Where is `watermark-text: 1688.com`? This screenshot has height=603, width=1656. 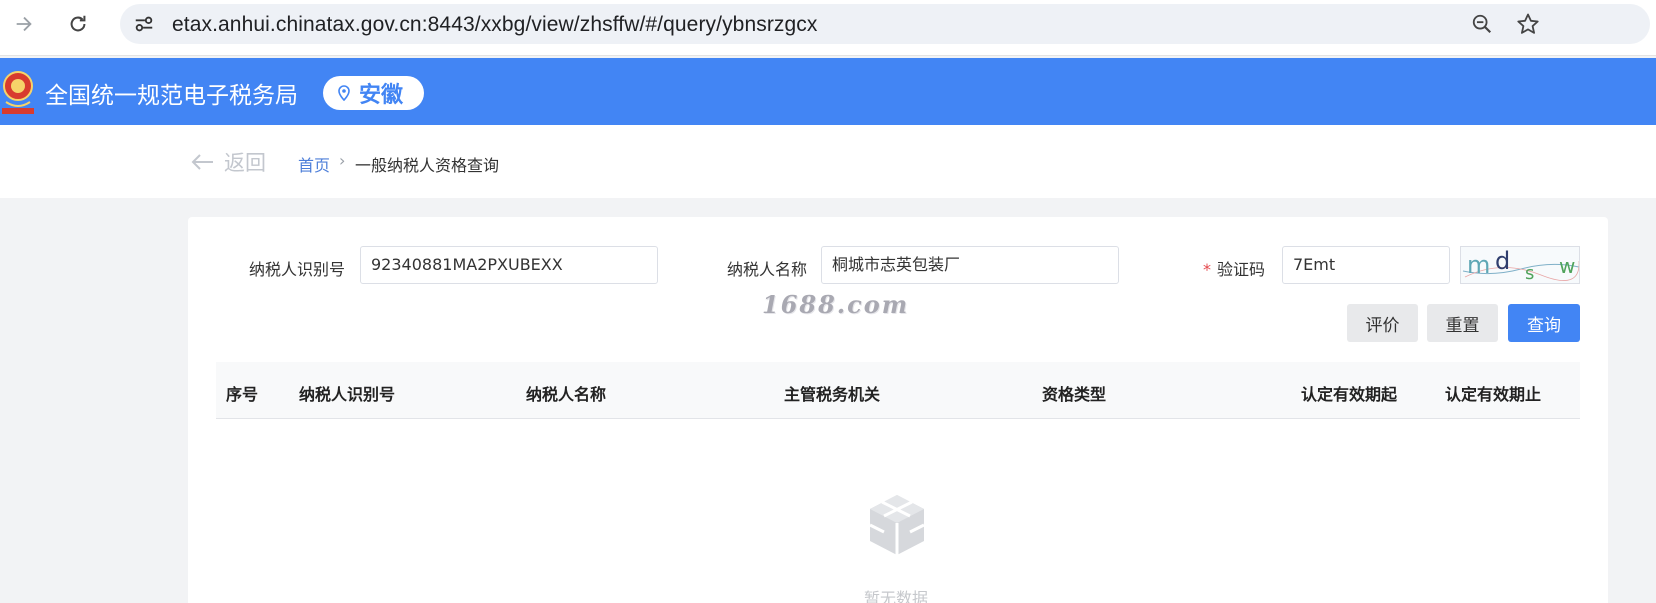
watermark-text: 1688.com is located at coordinates (836, 304).